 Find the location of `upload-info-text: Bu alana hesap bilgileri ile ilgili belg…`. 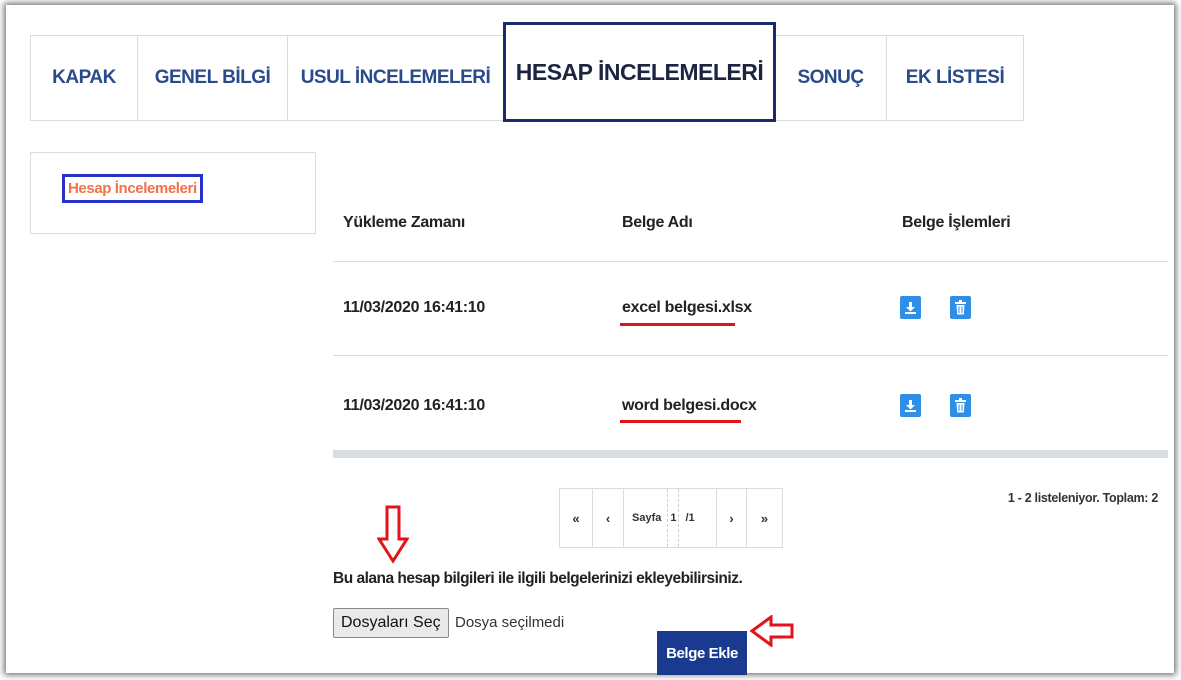

upload-info-text: Bu alana hesap bilgileri ile ilgili belg… is located at coordinates (538, 578).